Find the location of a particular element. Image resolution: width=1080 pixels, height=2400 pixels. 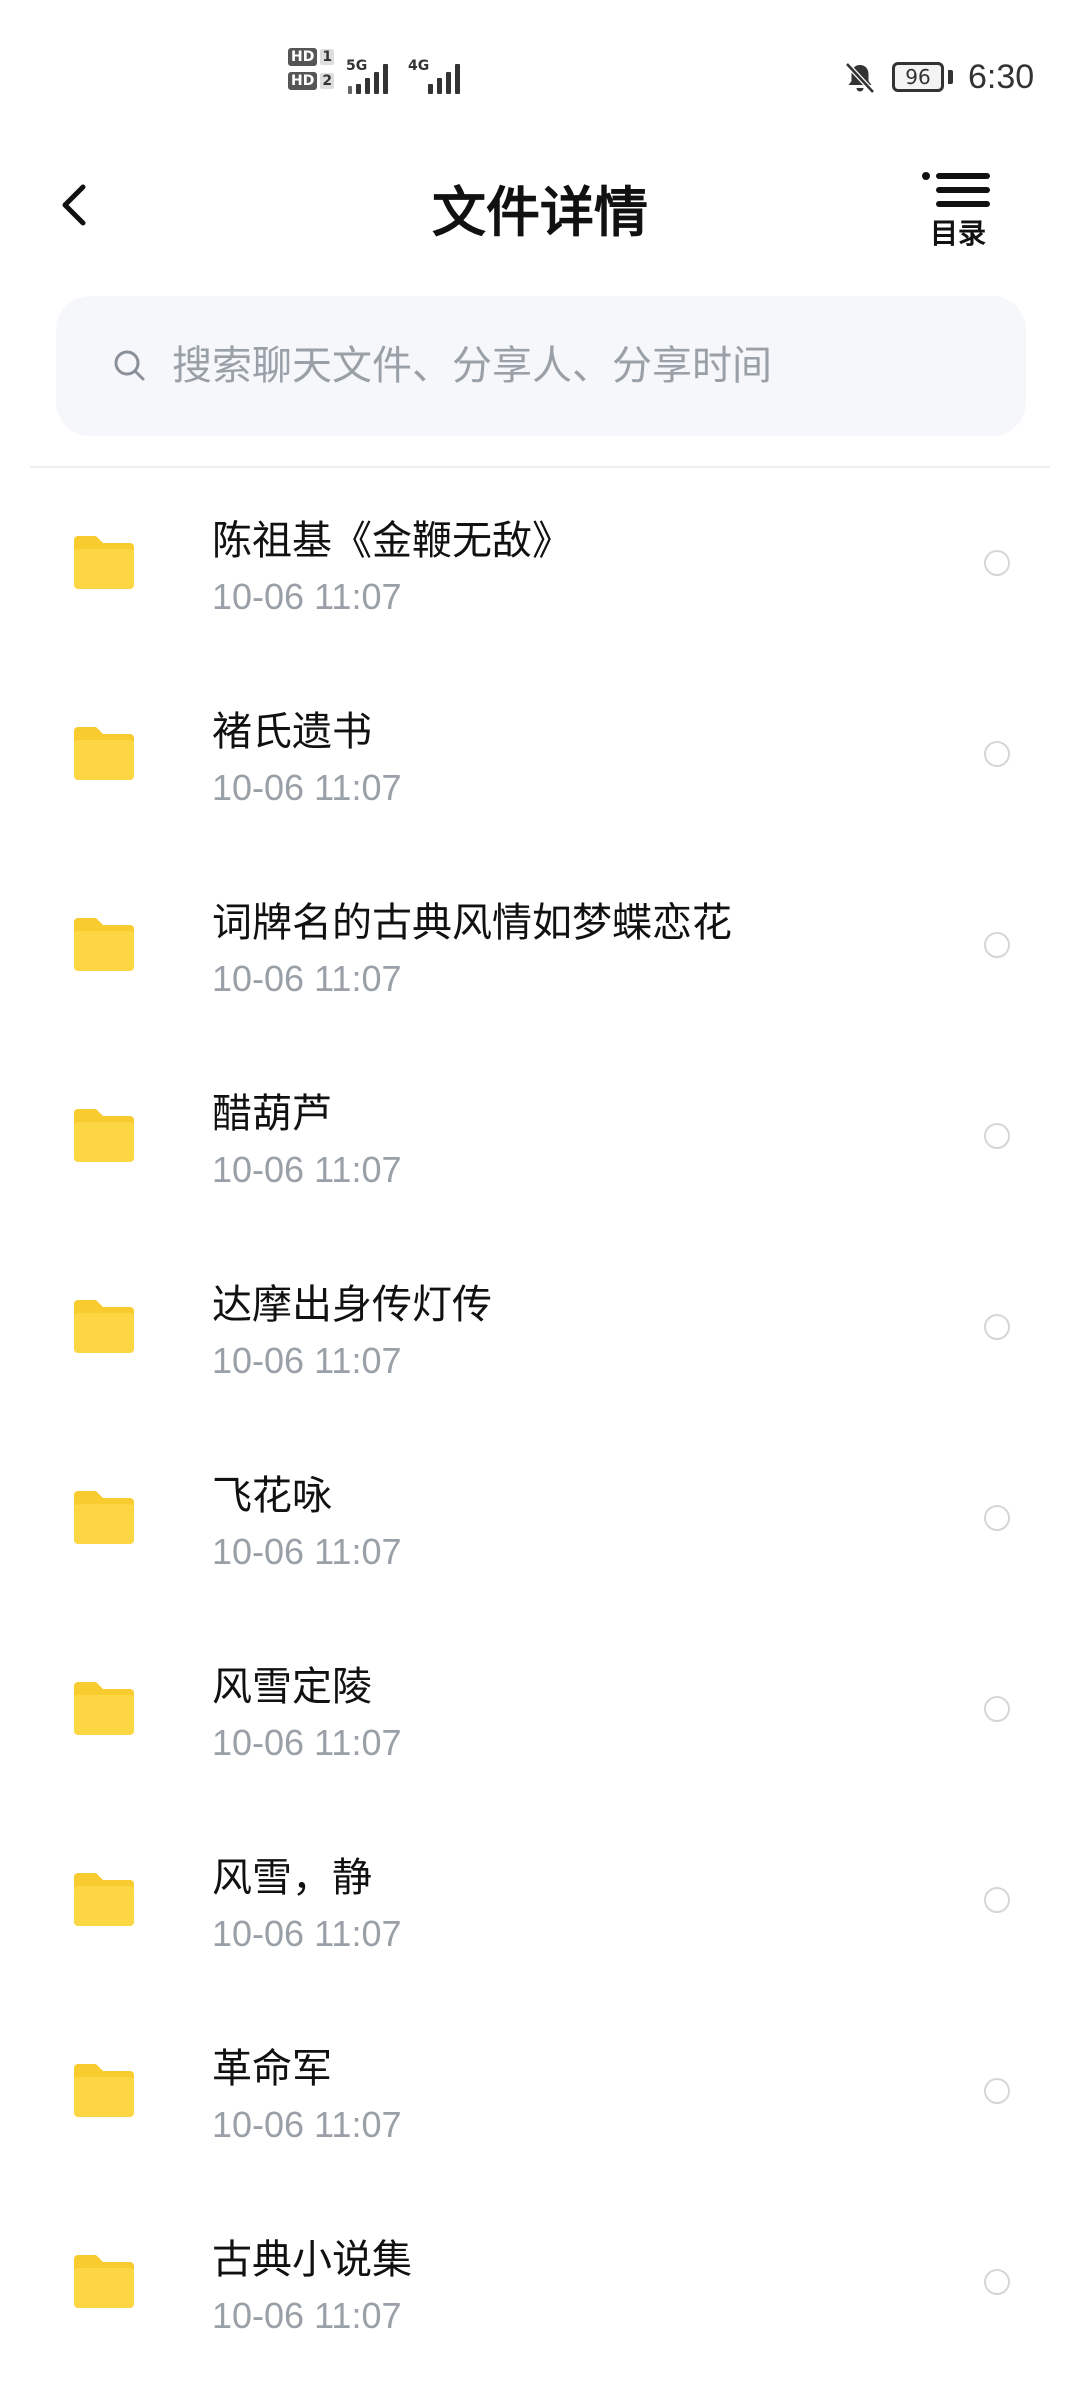

file-list-item: 古典小说集 10-06 11:07 is located at coordinates (540, 2282).